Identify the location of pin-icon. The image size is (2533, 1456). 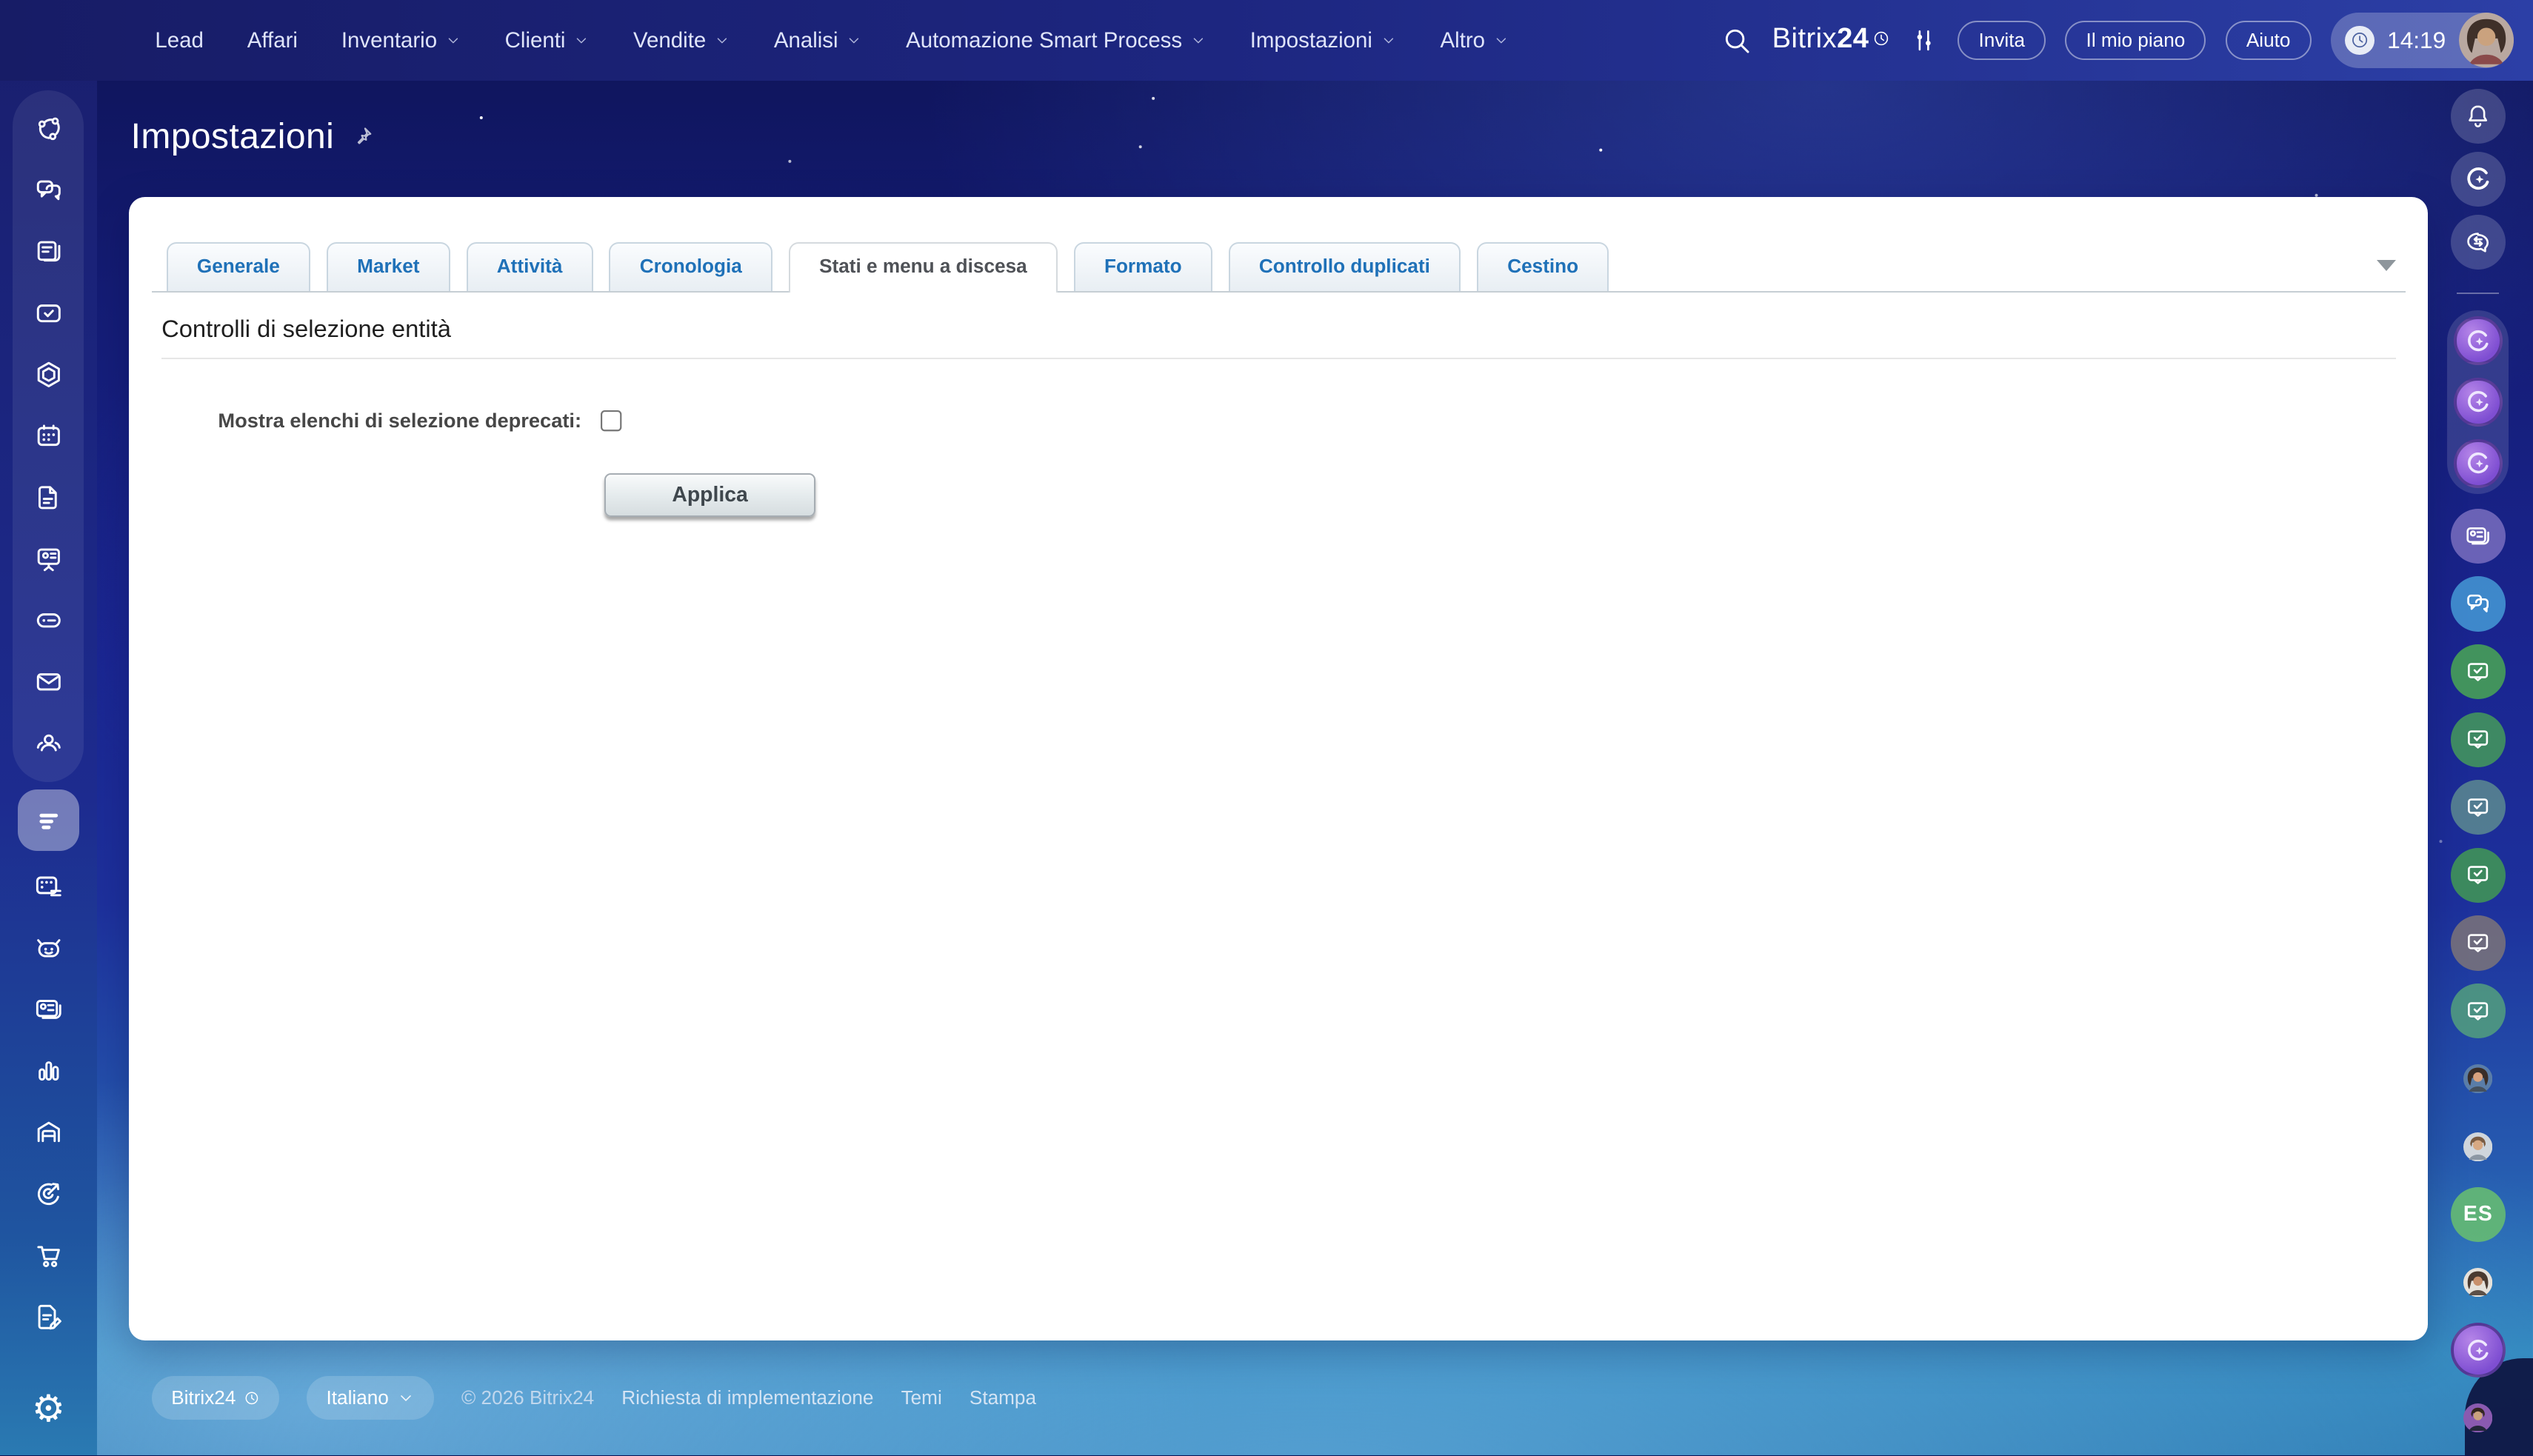
(362, 136).